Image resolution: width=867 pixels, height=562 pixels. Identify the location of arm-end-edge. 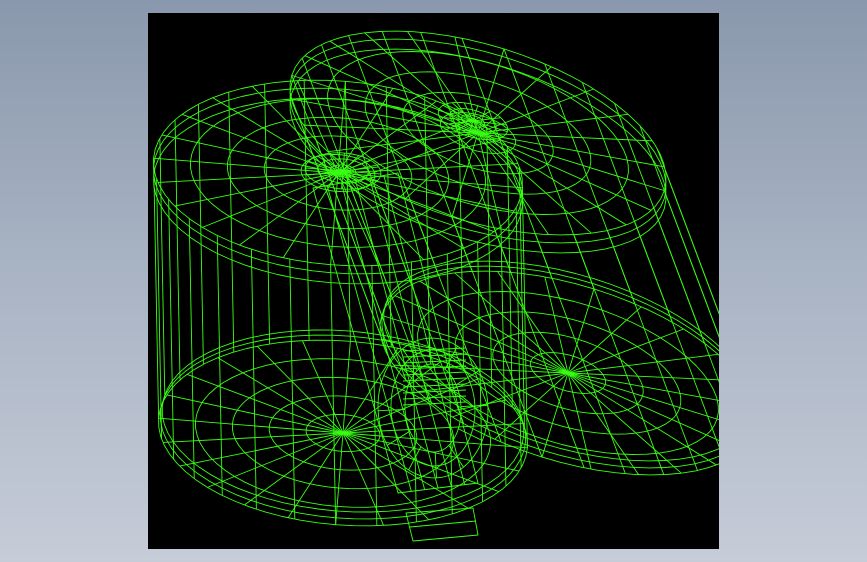
(443, 524).